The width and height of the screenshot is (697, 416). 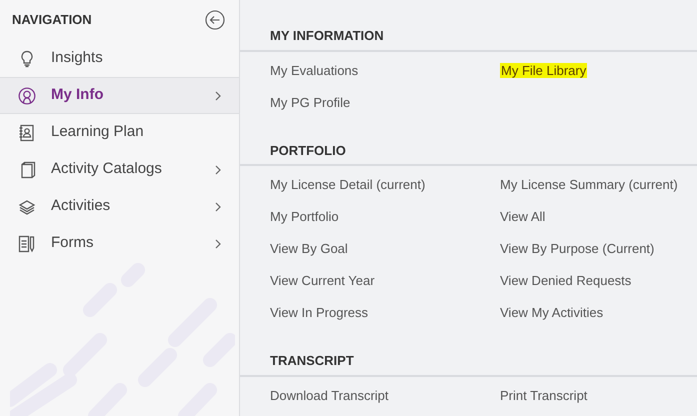 I want to click on menu-link: View In Progress, so click(x=319, y=312).